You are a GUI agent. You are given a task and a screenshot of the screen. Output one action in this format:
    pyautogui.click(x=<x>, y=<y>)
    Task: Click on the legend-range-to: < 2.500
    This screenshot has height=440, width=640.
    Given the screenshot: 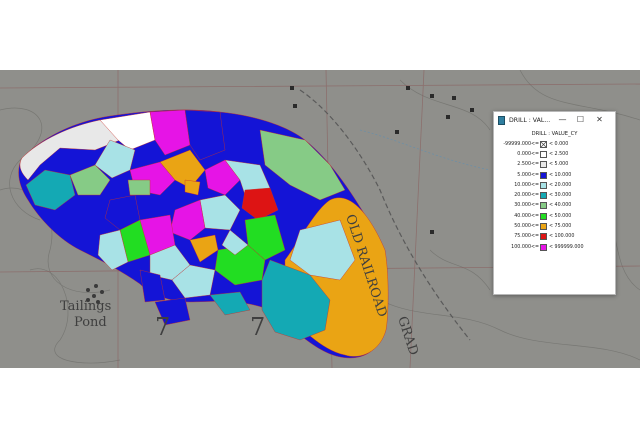 What is the action you would take?
    pyautogui.click(x=559, y=154)
    